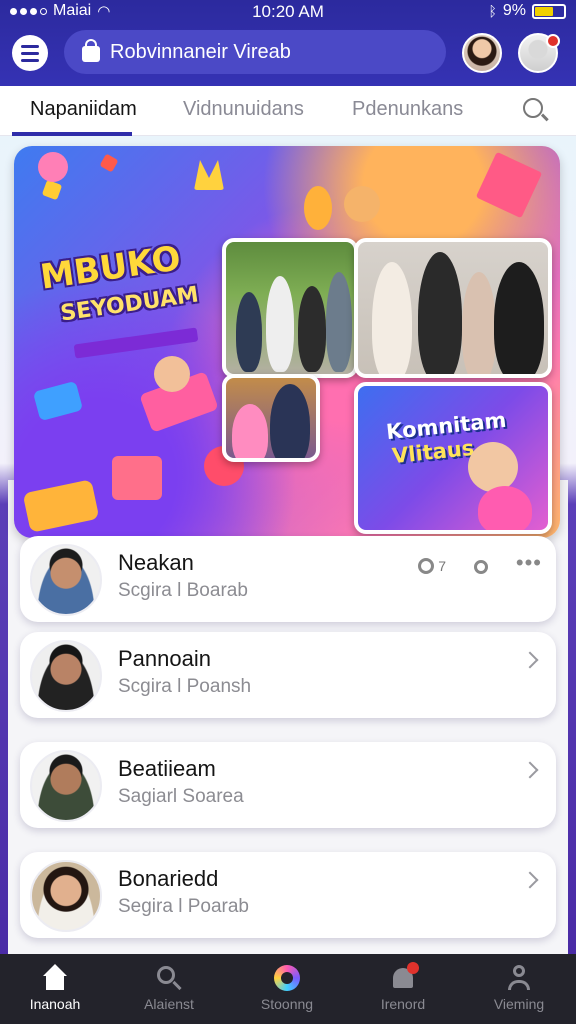 The height and width of the screenshot is (1024, 576). Describe the element at coordinates (185, 686) in the screenshot. I see `contact-subtitle: Scgira l Poansh` at that location.